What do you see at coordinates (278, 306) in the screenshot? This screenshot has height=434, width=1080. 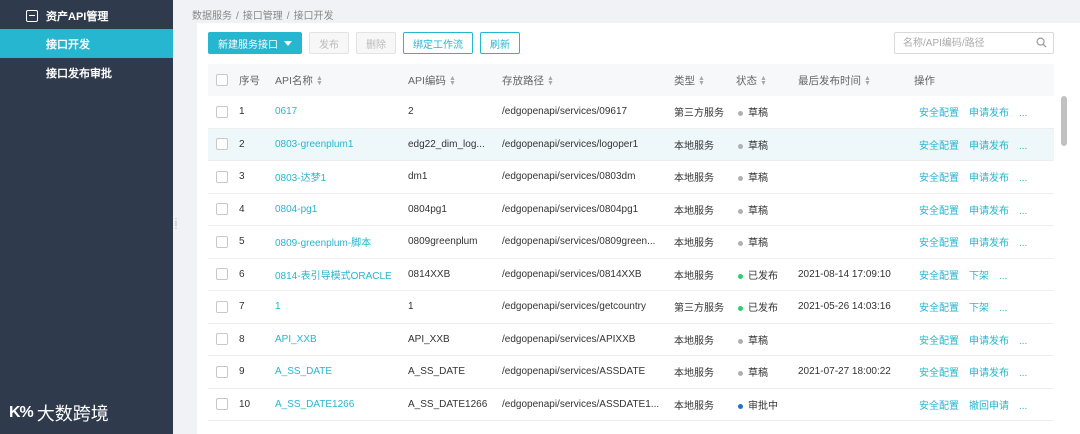 I see `api-name-link: 1` at bounding box center [278, 306].